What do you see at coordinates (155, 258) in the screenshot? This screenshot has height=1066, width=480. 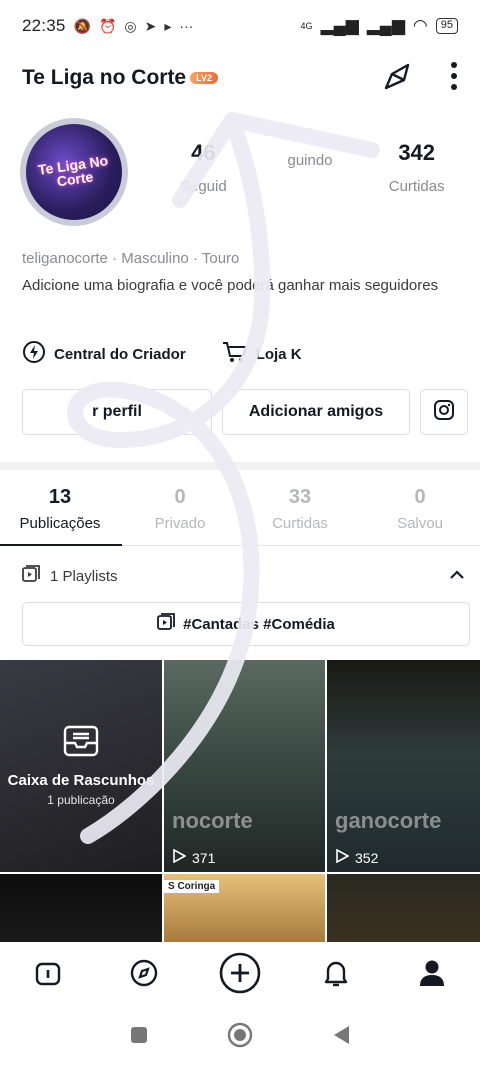 I see `profile-gender: Masculino` at bounding box center [155, 258].